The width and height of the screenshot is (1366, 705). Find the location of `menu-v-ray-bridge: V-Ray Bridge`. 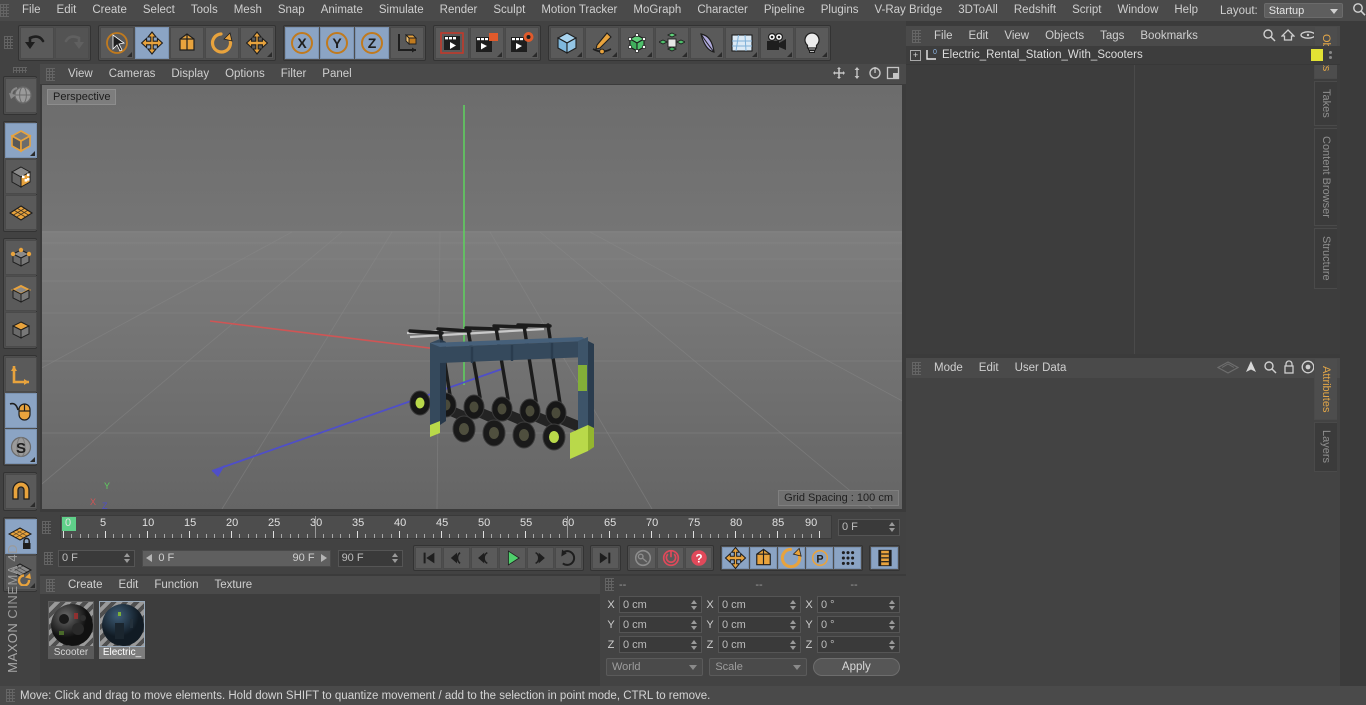

menu-v-ray-bridge: V-Ray Bridge is located at coordinates (908, 10).